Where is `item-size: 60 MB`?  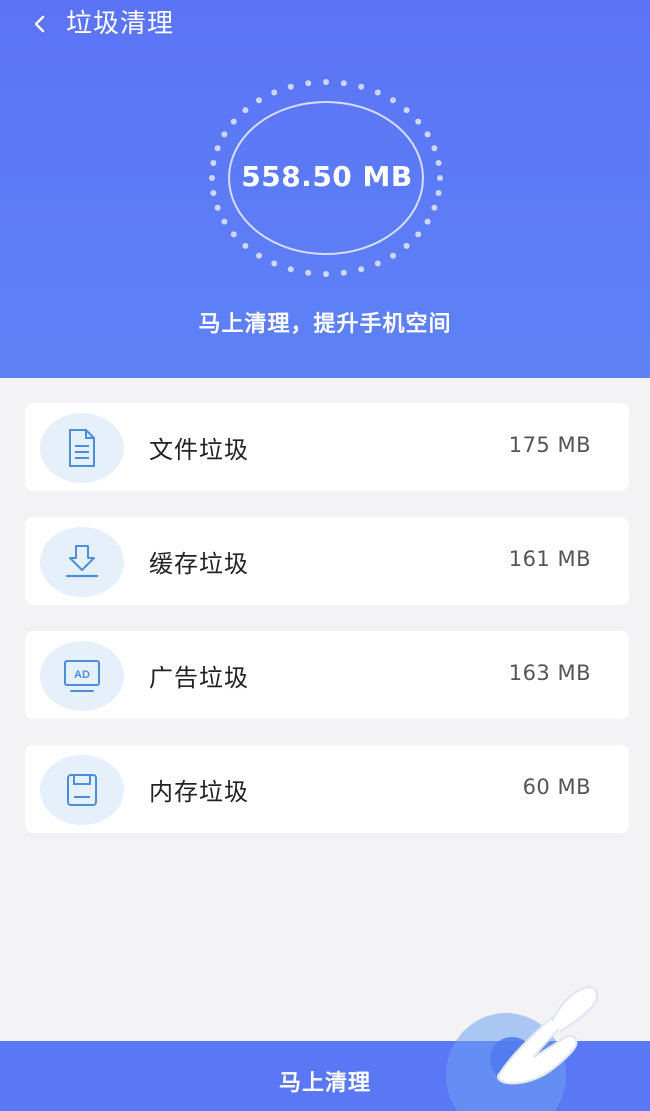 item-size: 60 MB is located at coordinates (556, 787).